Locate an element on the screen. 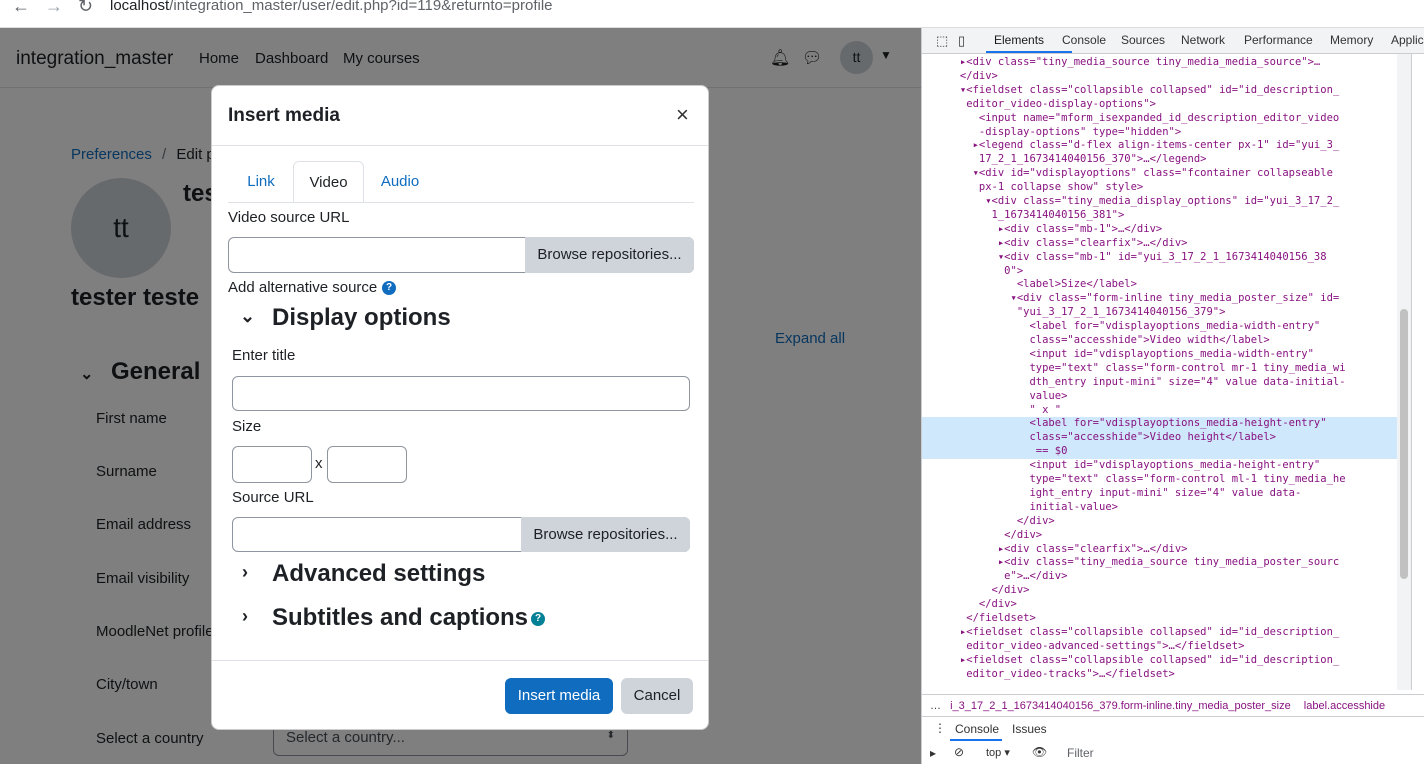 The width and height of the screenshot is (1424, 764). dom-tree-line: ▸<div class="mb-1">…</div> is located at coordinates (1159, 230).